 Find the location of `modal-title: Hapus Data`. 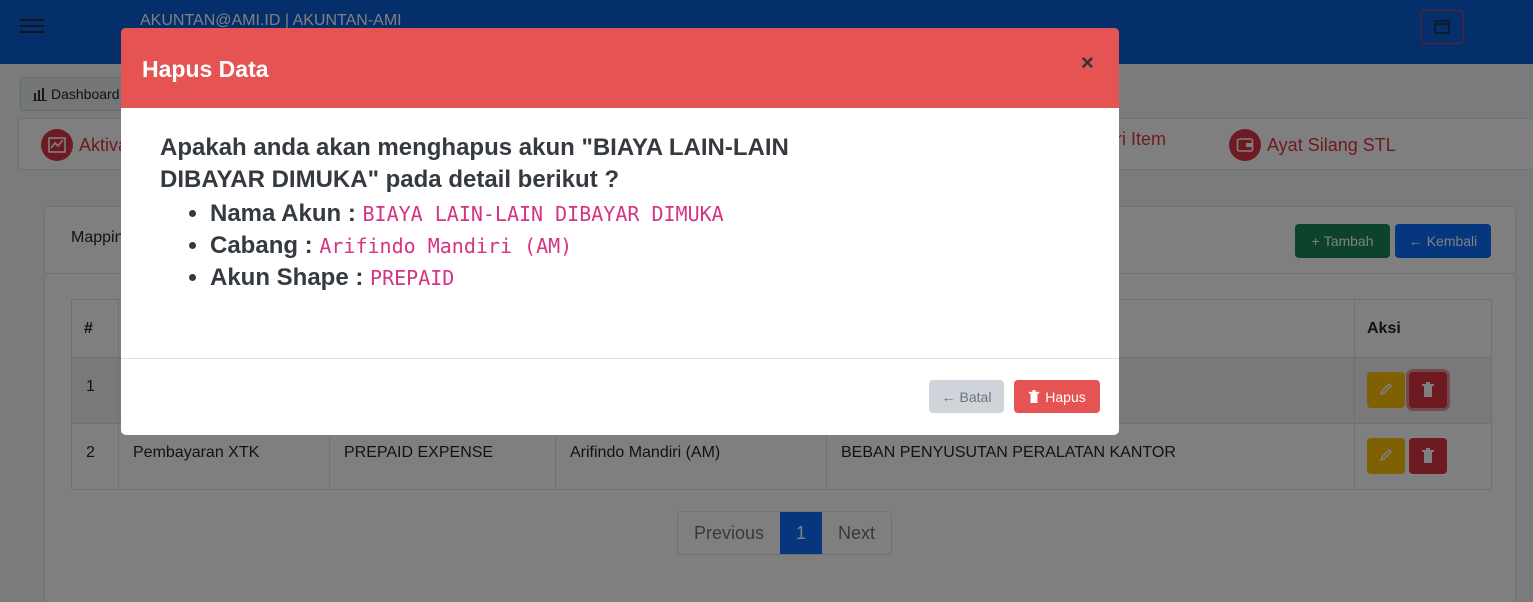

modal-title: Hapus Data is located at coordinates (205, 69).